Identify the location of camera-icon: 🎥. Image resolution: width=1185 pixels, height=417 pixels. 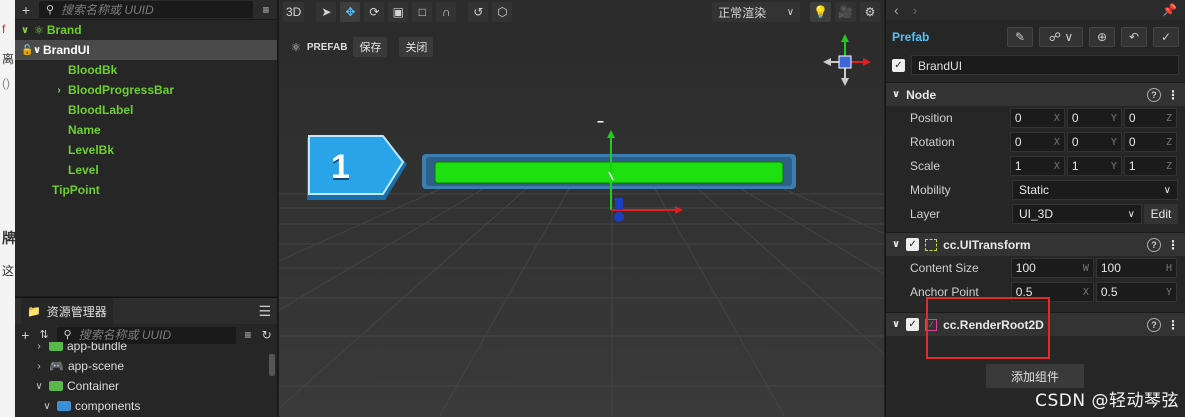
(845, 12).